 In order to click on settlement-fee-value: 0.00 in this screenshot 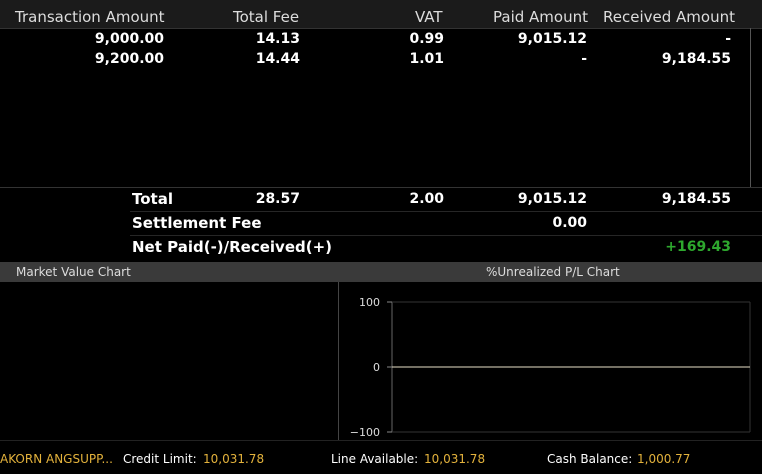, I will do `click(569, 223)`.